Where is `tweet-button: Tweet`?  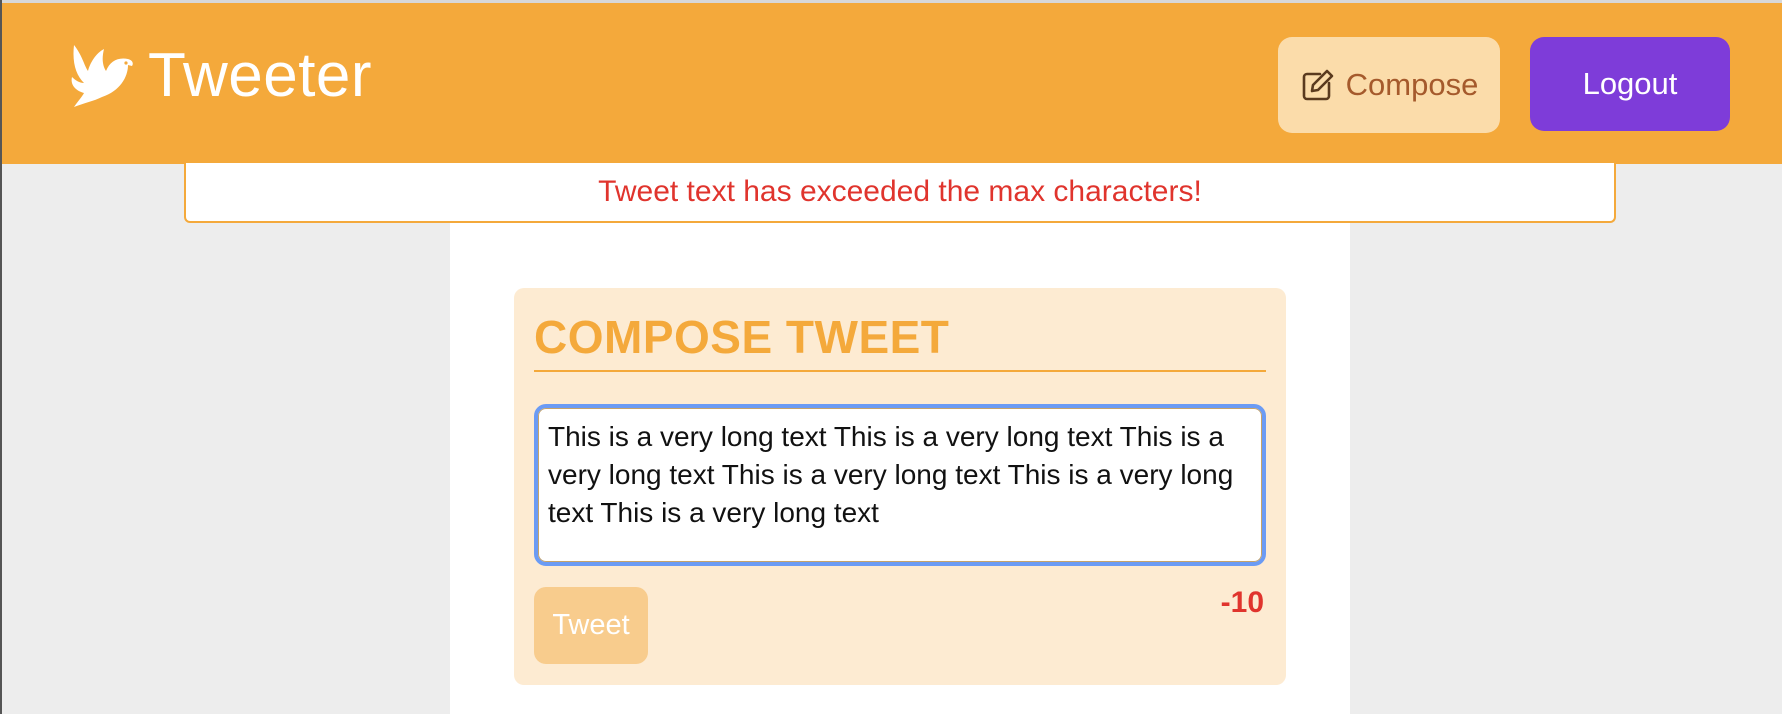 tweet-button: Tweet is located at coordinates (591, 625).